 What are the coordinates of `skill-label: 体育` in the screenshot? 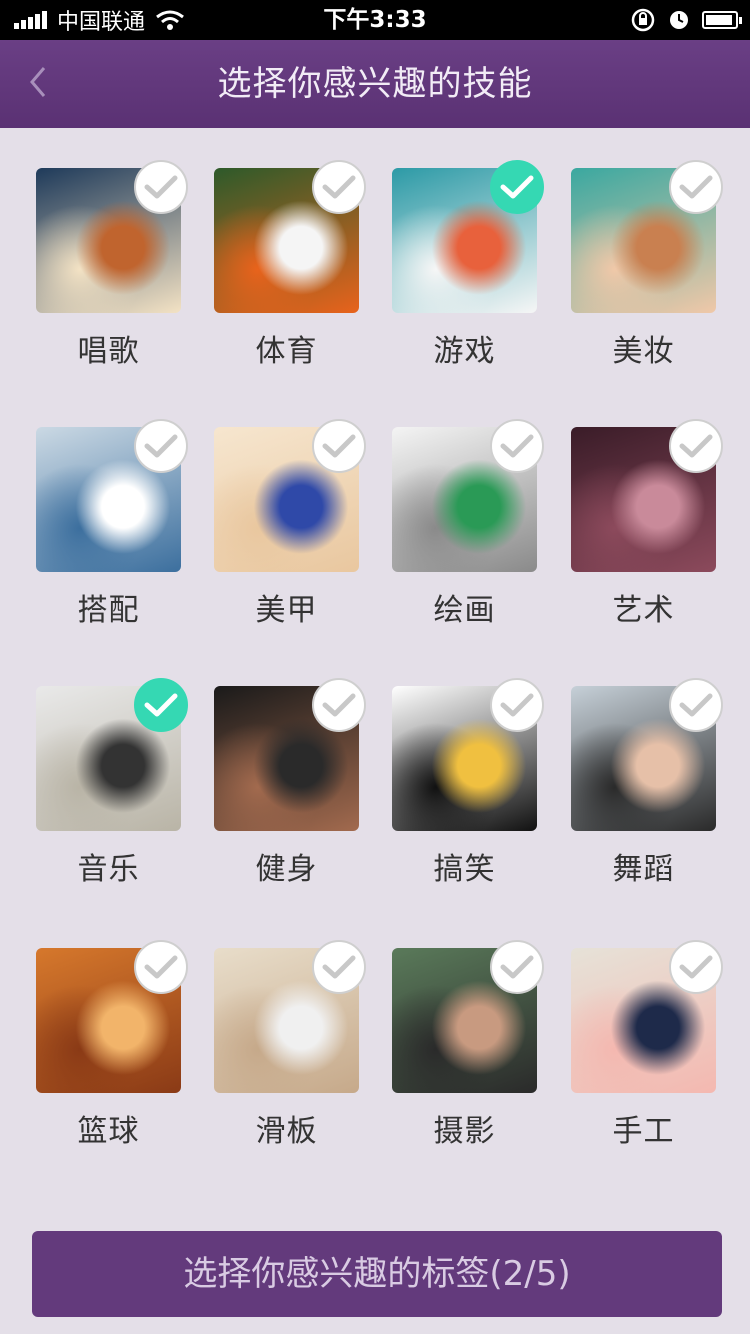 It's located at (286, 351).